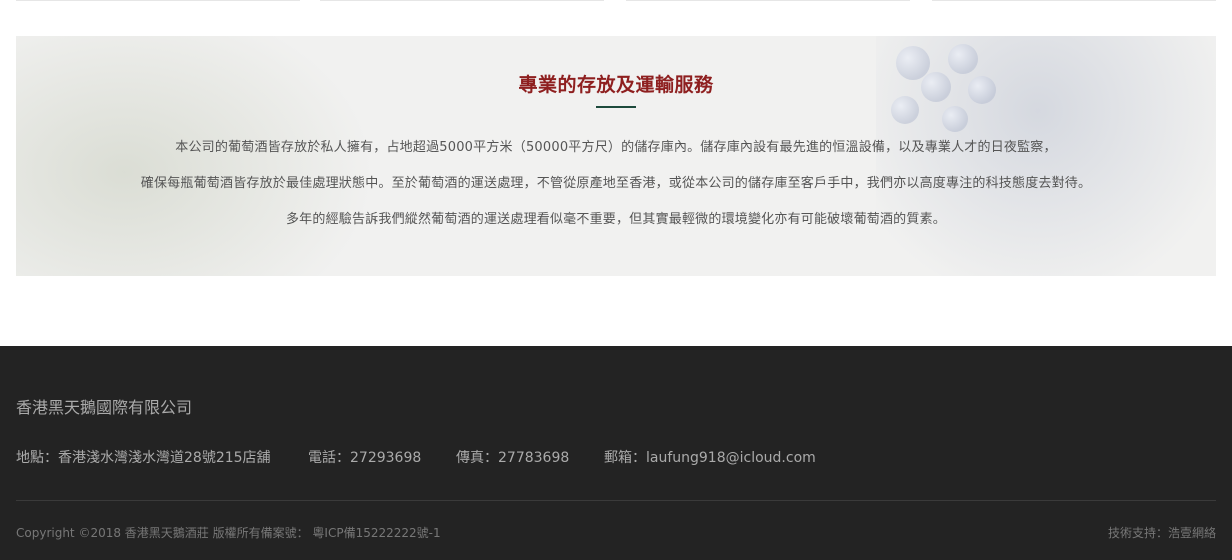 The image size is (1232, 560). Describe the element at coordinates (616, 1) in the screenshot. I see `top-card-edges` at that location.